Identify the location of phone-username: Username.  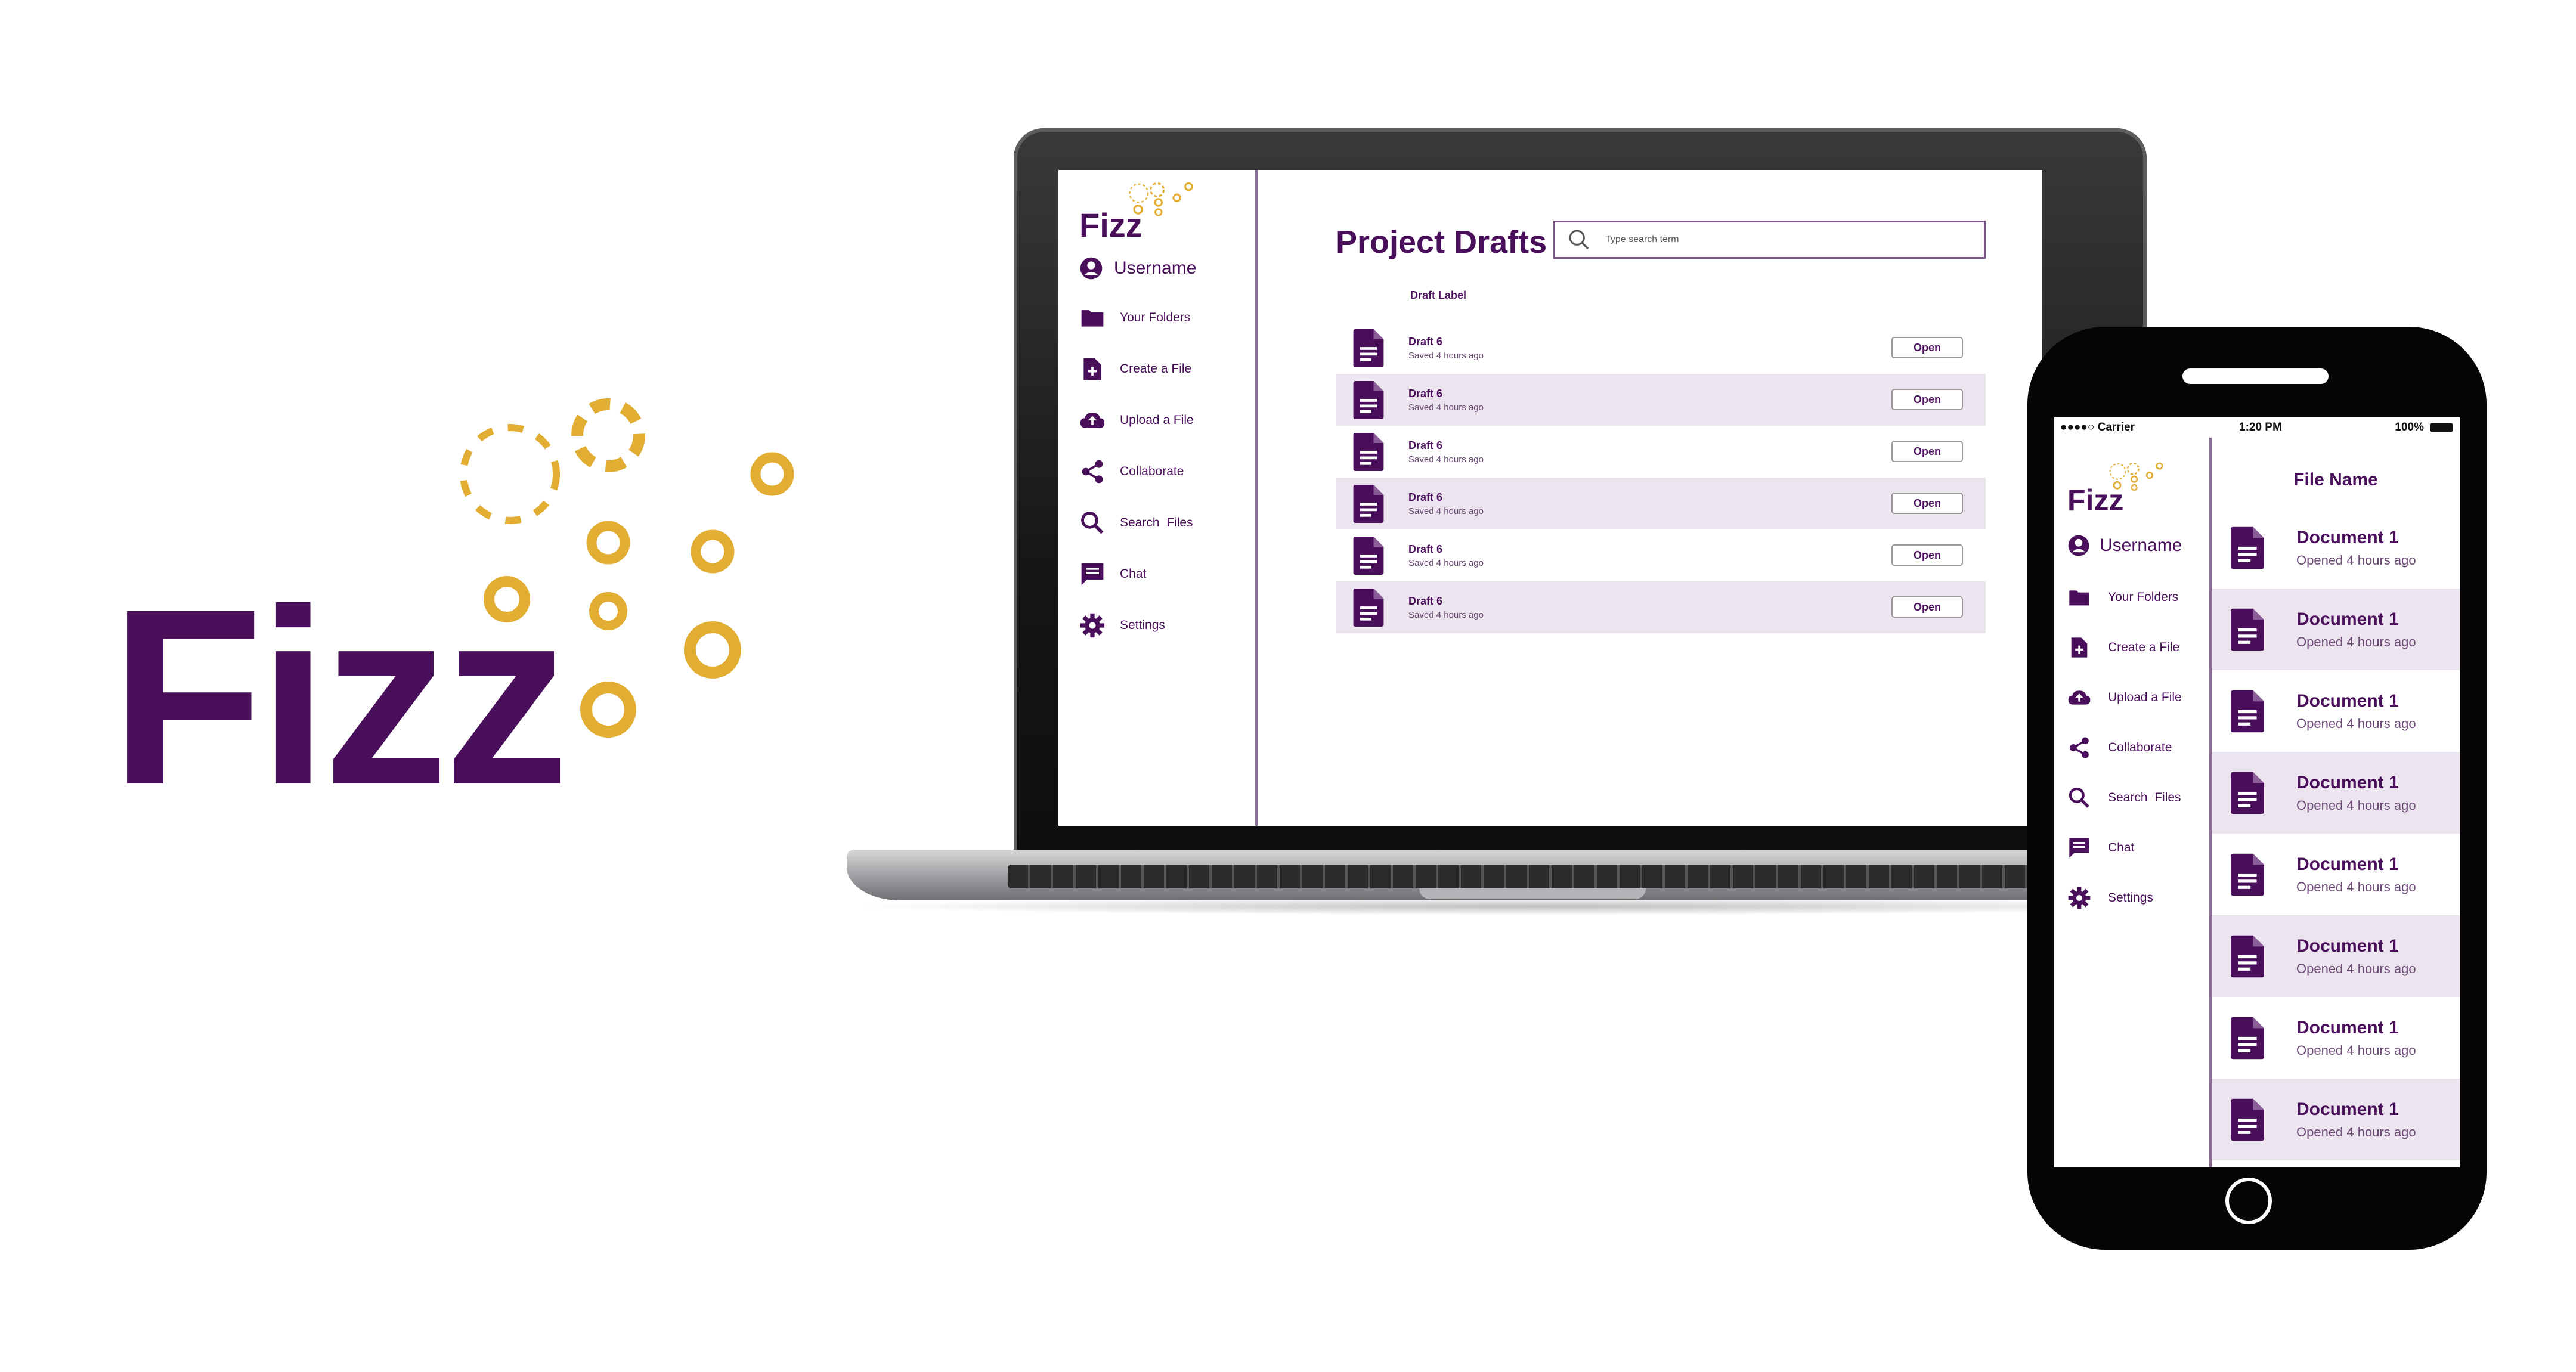
(2141, 545).